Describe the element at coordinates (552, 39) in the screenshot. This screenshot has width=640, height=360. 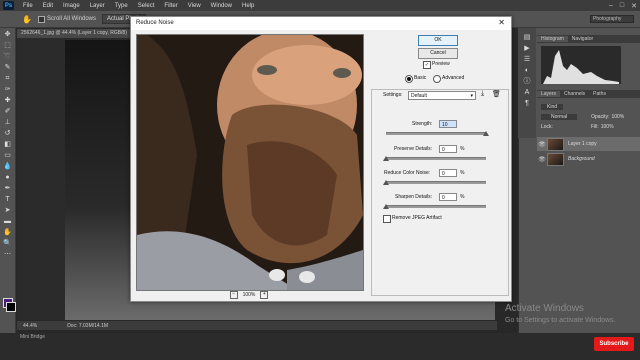
I see `tab-histogram: Histogram` at that location.